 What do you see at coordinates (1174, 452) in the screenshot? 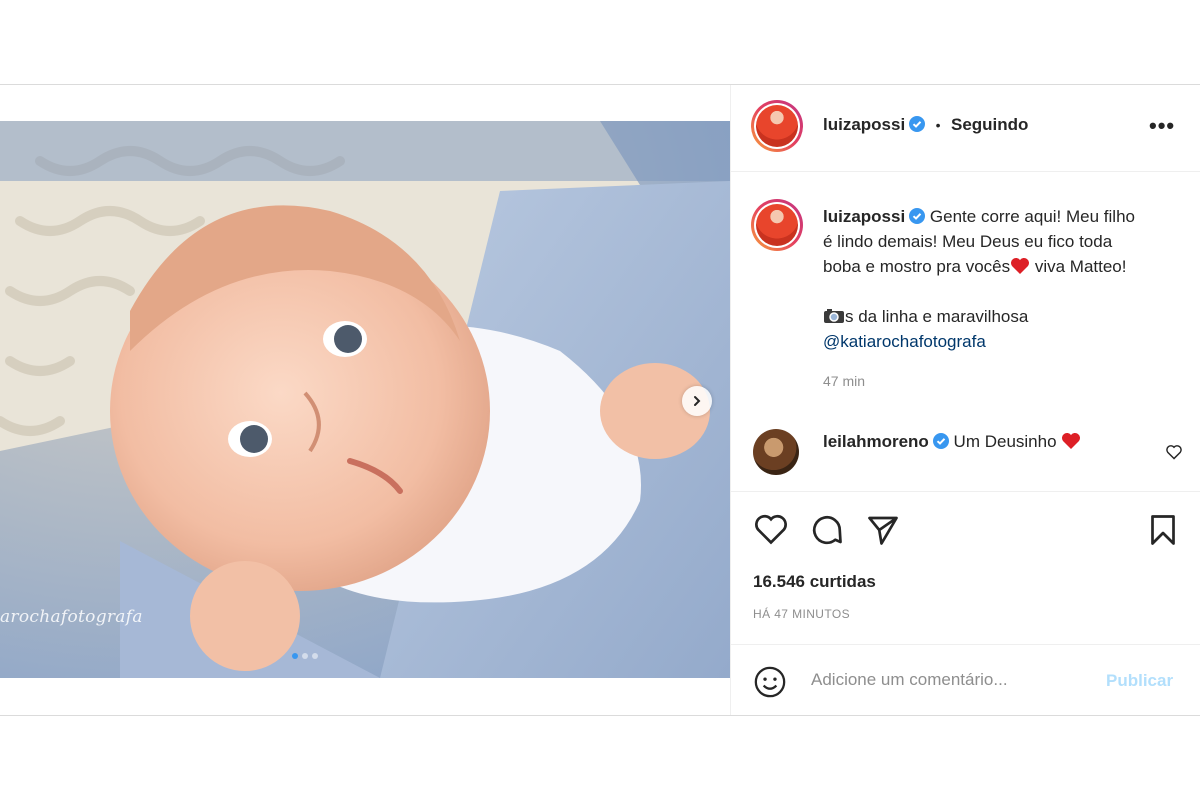
I see `like-comment-heart-icon` at bounding box center [1174, 452].